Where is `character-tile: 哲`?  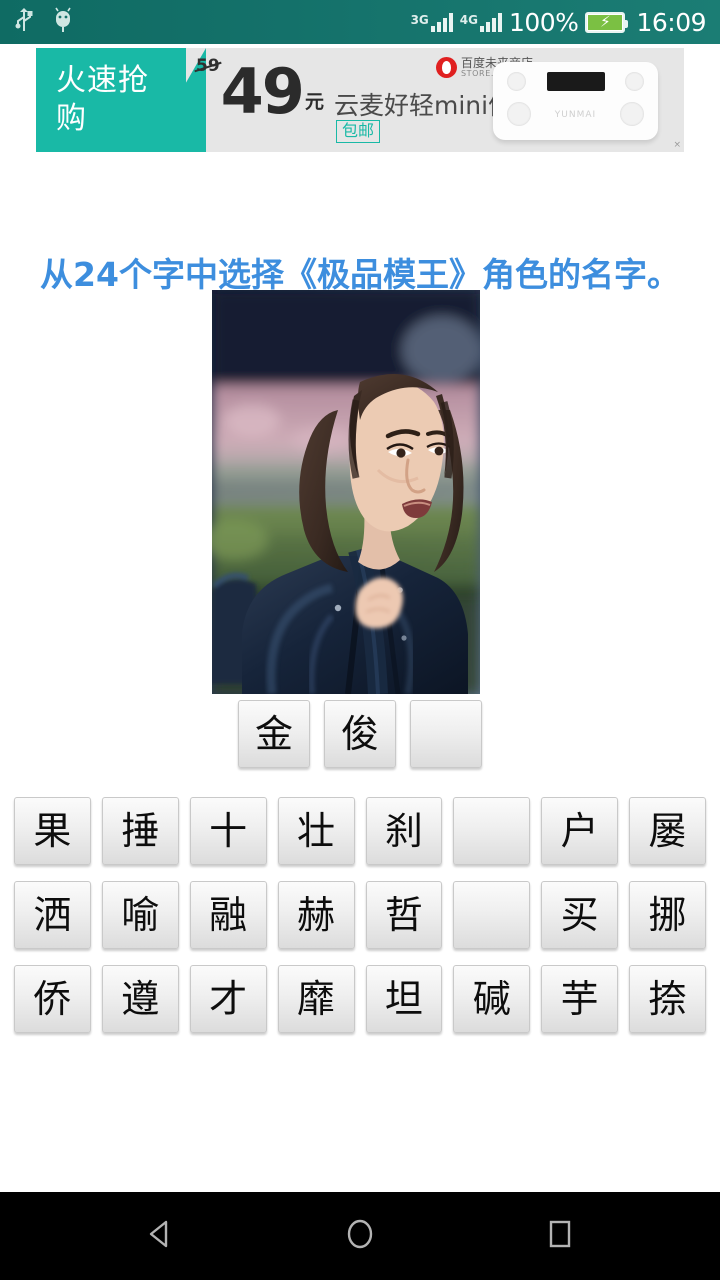 character-tile: 哲 is located at coordinates (404, 915).